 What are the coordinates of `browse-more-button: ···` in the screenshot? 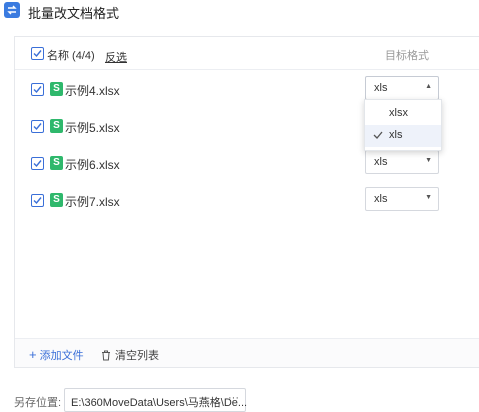 It's located at (233, 398).